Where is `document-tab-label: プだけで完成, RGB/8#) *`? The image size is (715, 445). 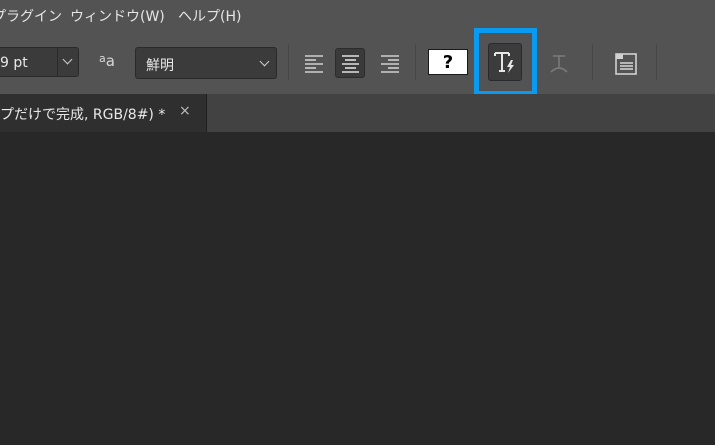
document-tab-label: プだけで完成, RGB/8#) * is located at coordinates (83, 115).